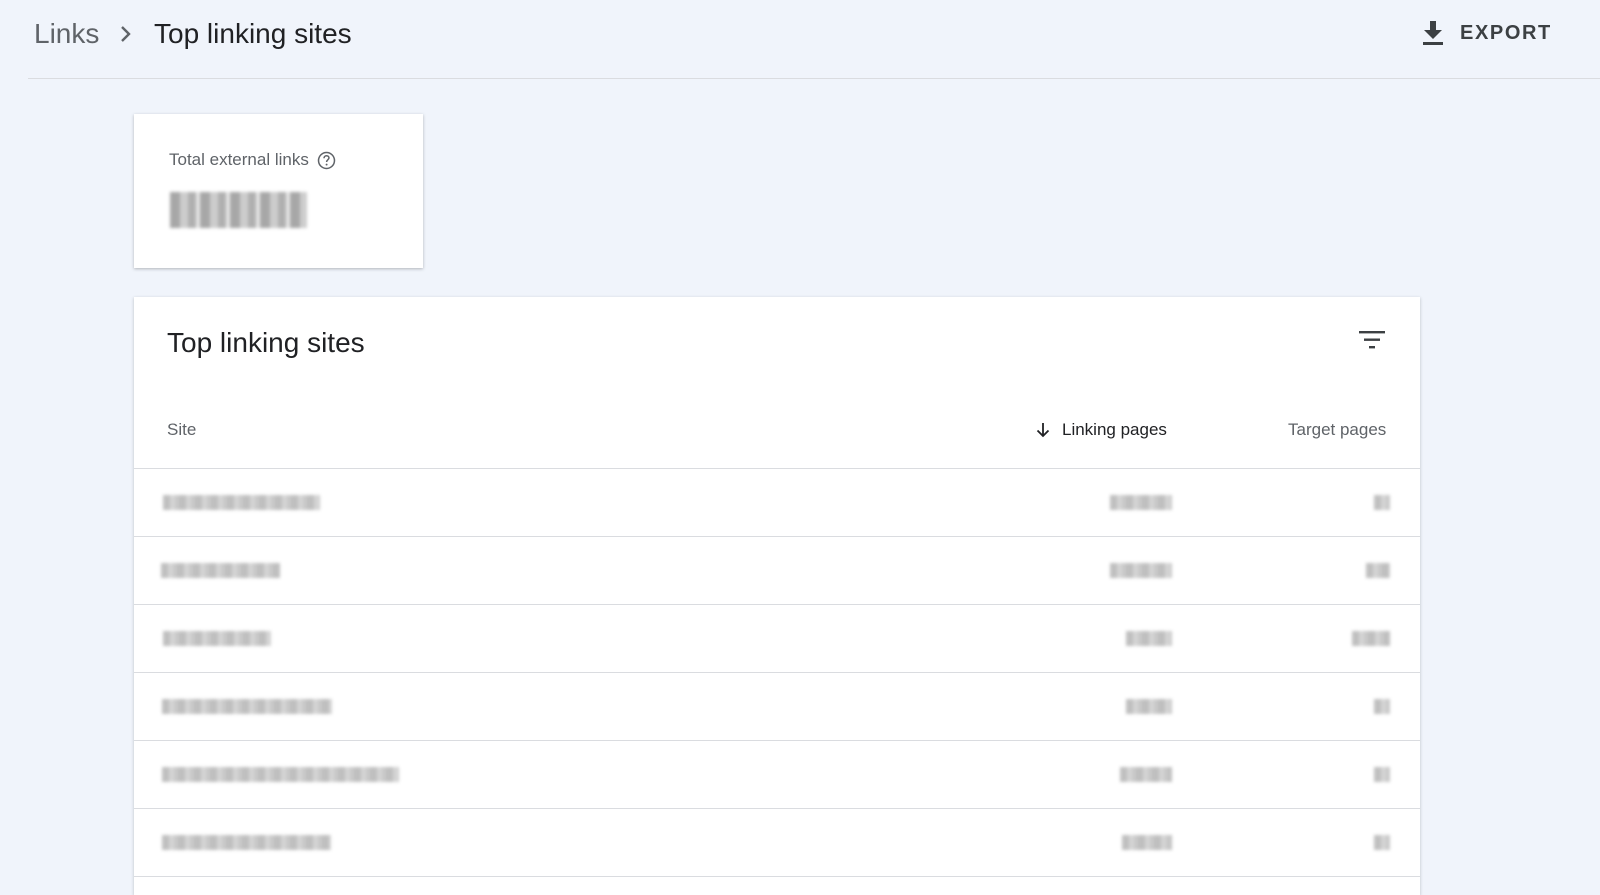 The image size is (1600, 895). What do you see at coordinates (239, 159) in the screenshot?
I see `total-external-links-label: Total external links` at bounding box center [239, 159].